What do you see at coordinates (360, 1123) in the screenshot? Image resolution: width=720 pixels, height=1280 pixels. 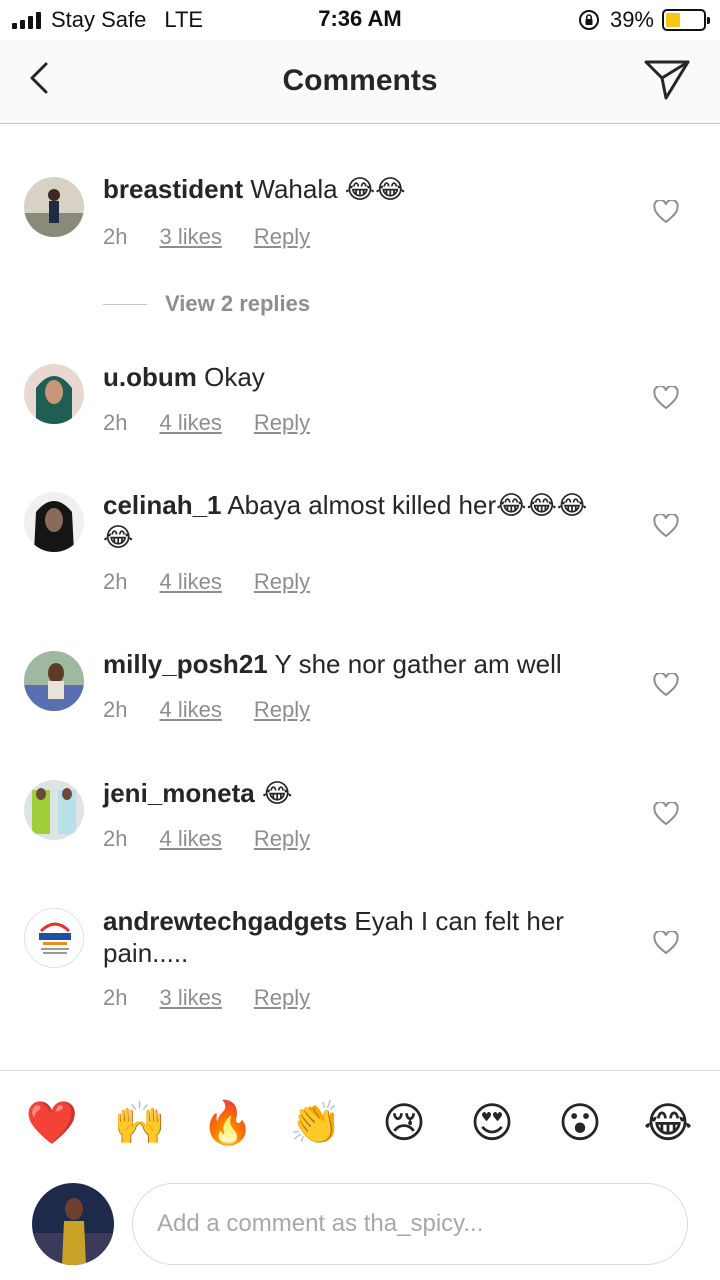 I see `quick-emoji-bar: ❤️ 🙌 🔥 👏 😢 😍 😮 😂` at bounding box center [360, 1123].